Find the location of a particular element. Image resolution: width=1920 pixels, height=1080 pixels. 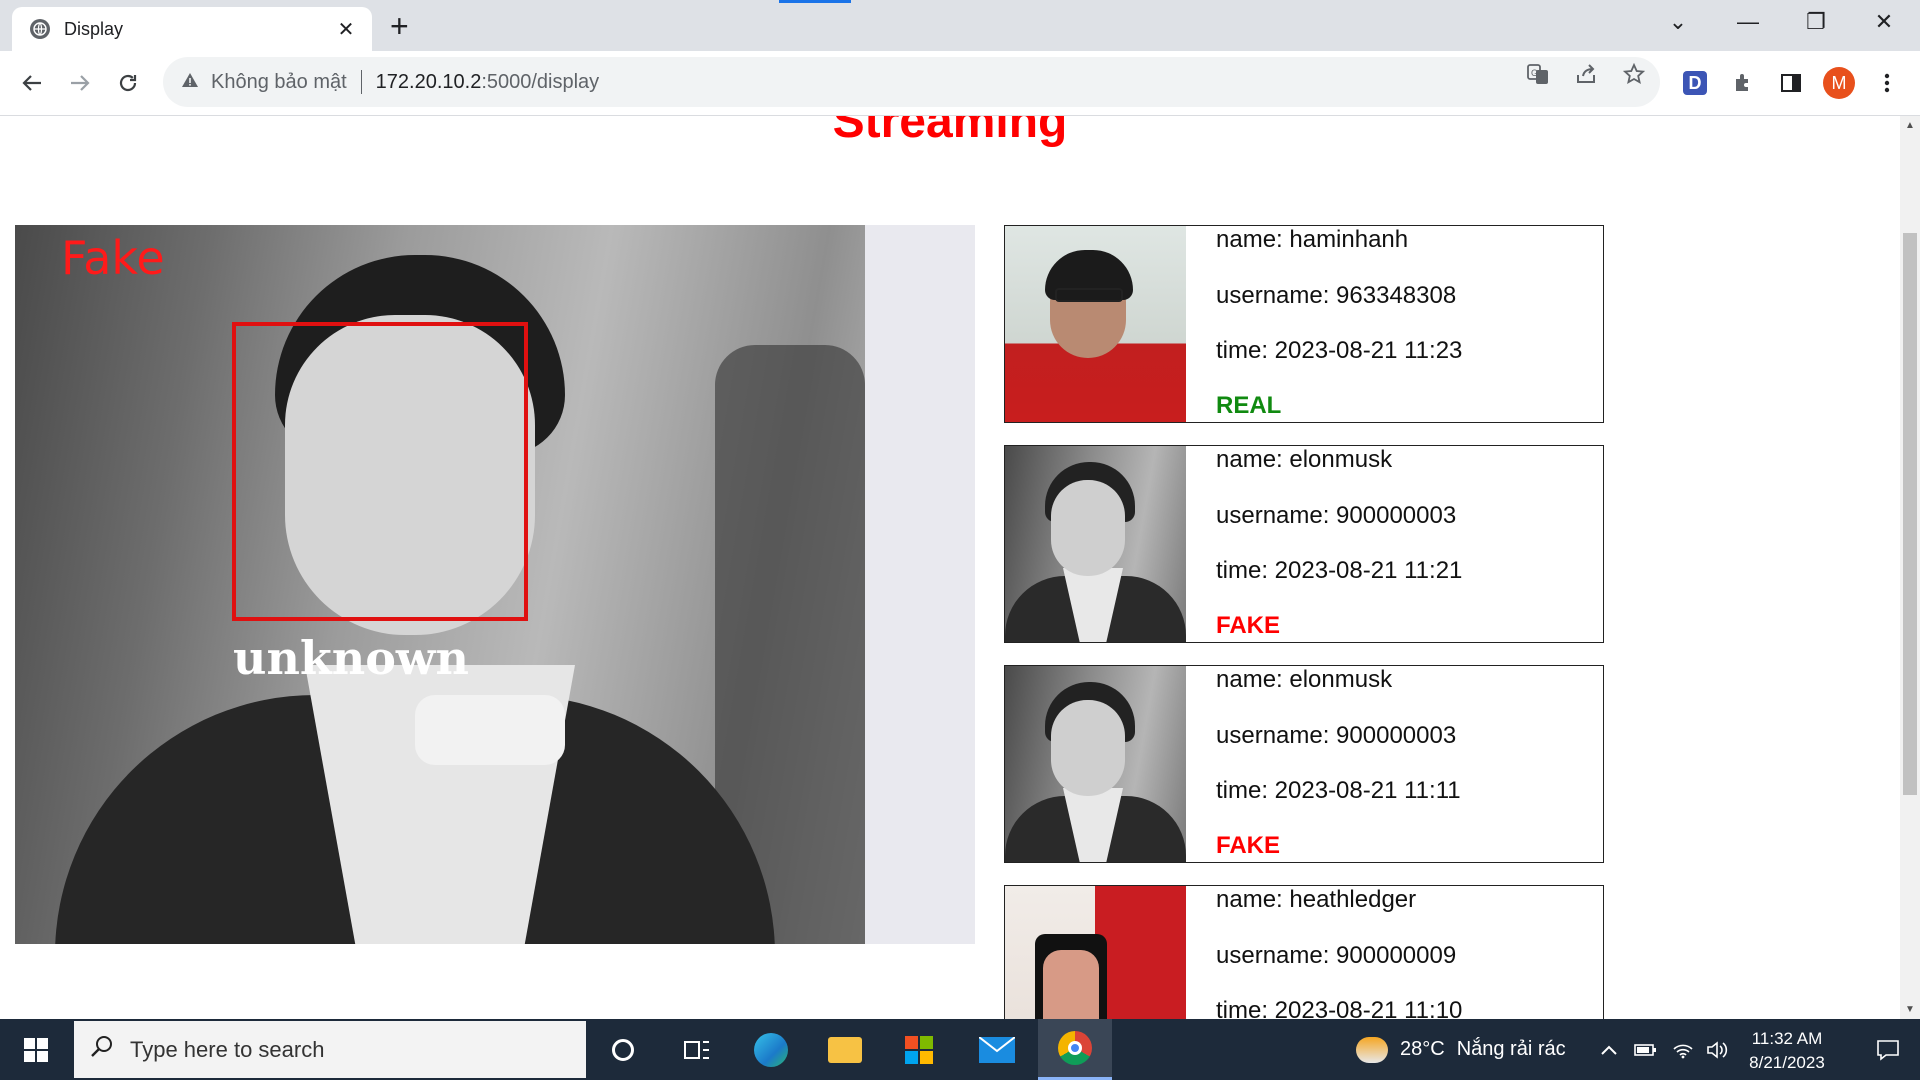

forward-button is located at coordinates (80, 83).